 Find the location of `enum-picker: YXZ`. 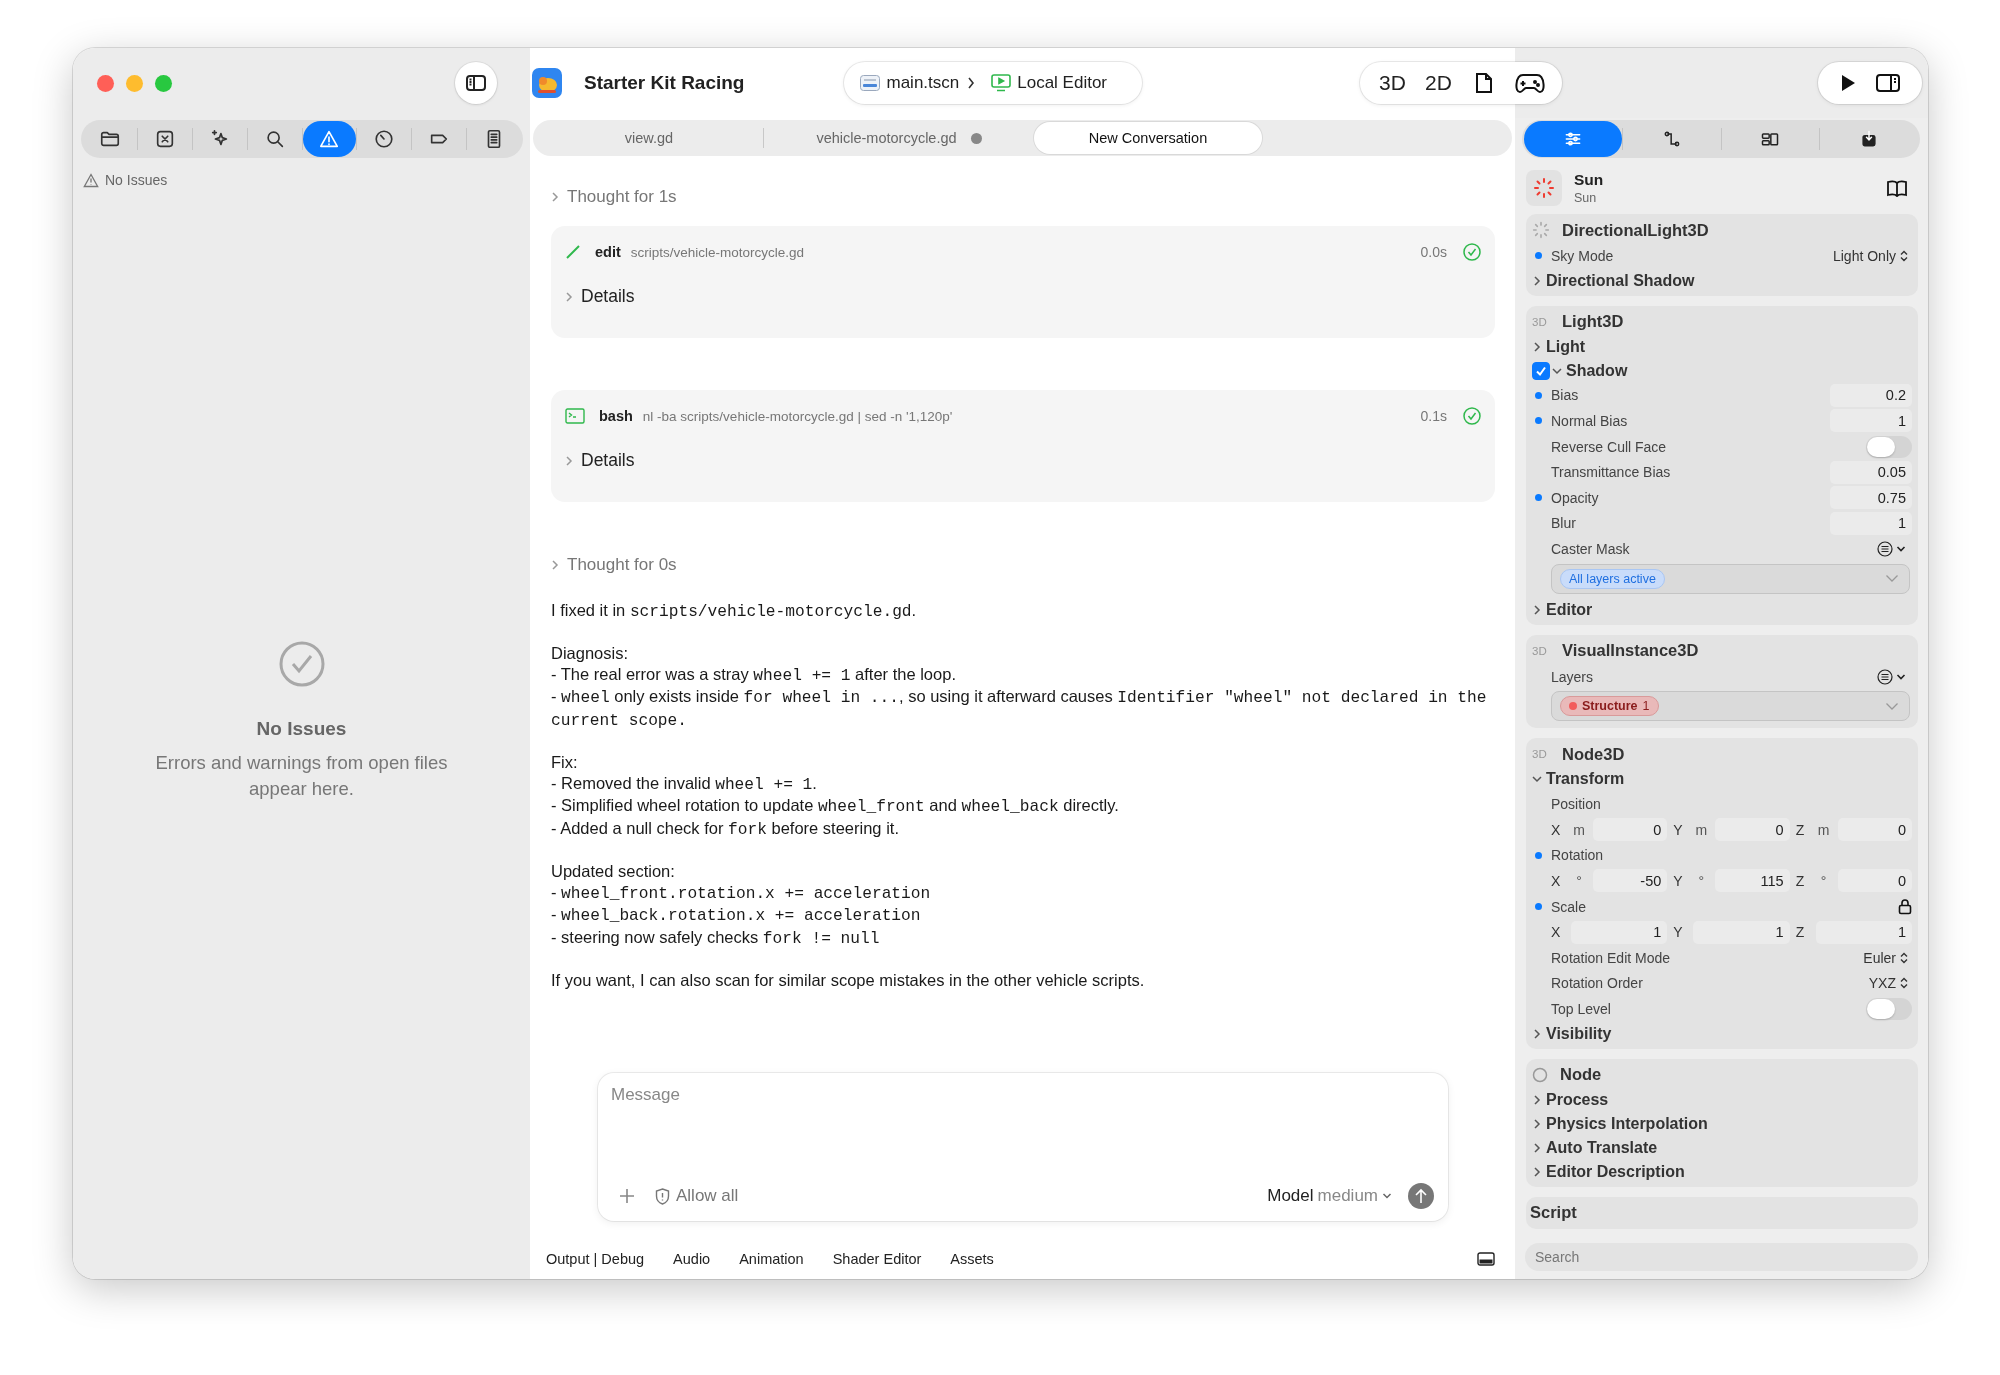

enum-picker: YXZ is located at coordinates (1888, 983).